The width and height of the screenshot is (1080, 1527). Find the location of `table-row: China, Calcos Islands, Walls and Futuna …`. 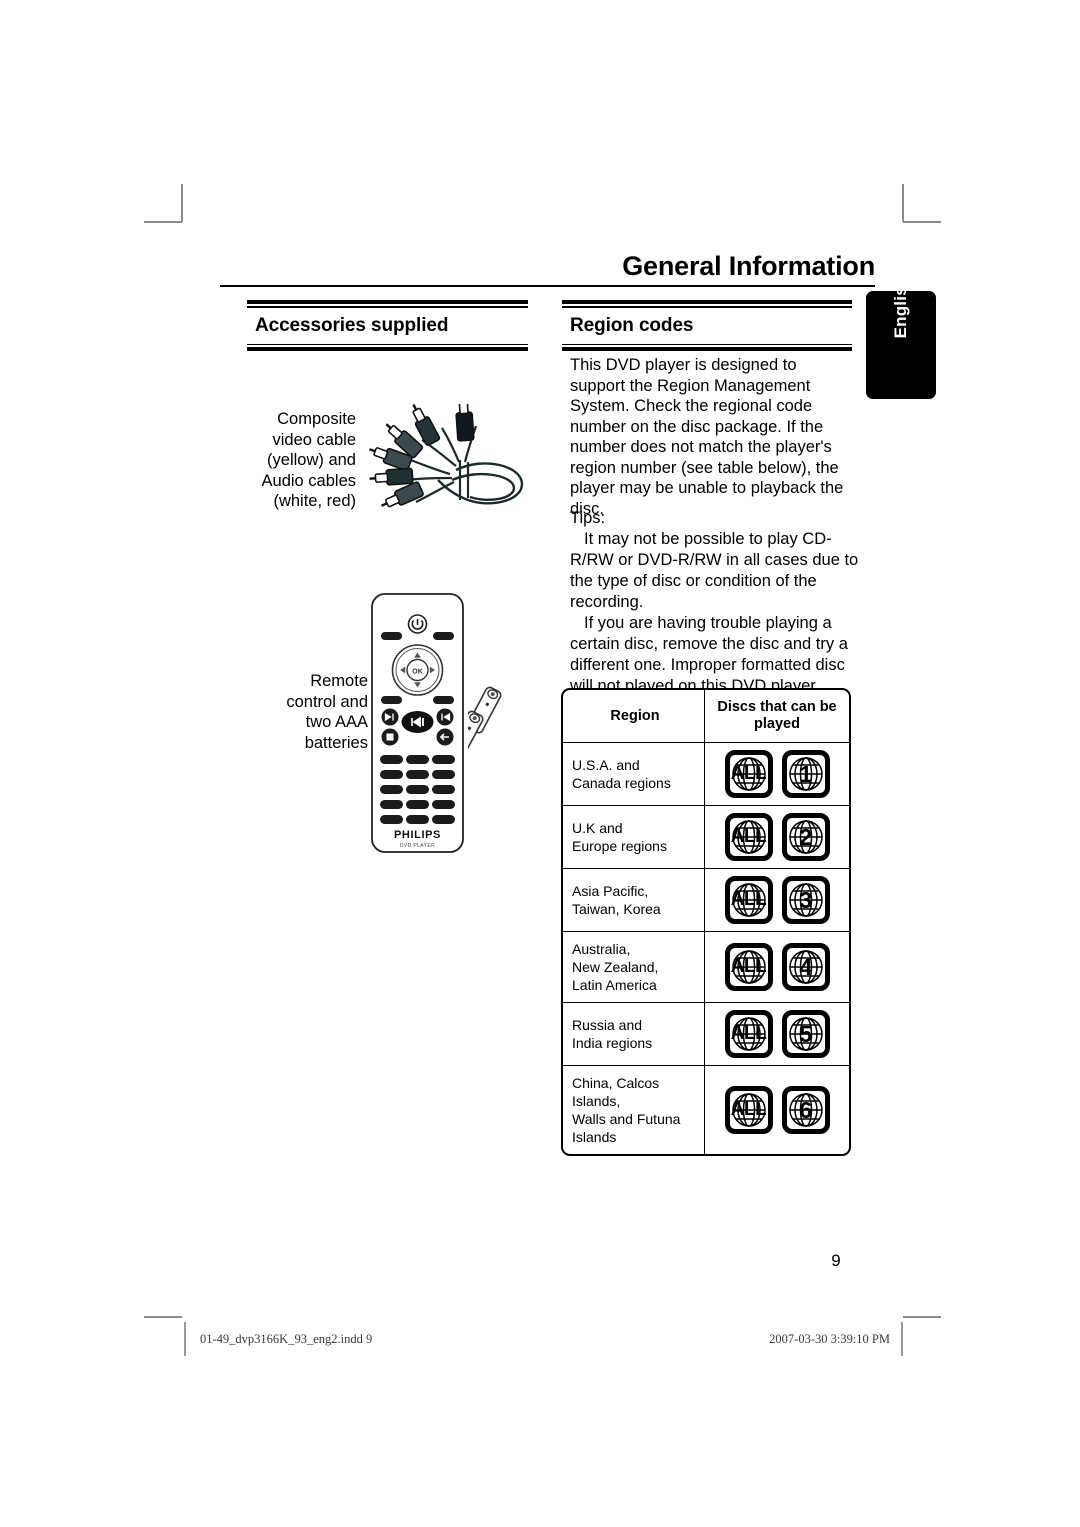

table-row: China, Calcos Islands, Walls and Futuna … is located at coordinates (706, 1109).